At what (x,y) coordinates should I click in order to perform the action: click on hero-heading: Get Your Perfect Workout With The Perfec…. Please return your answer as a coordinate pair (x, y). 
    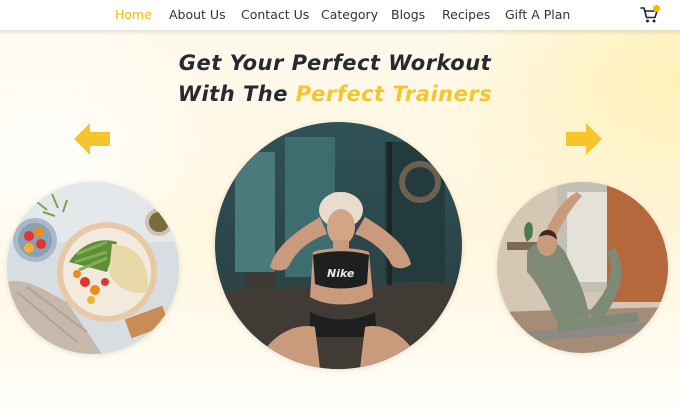
    Looking at the image, I should click on (335, 79).